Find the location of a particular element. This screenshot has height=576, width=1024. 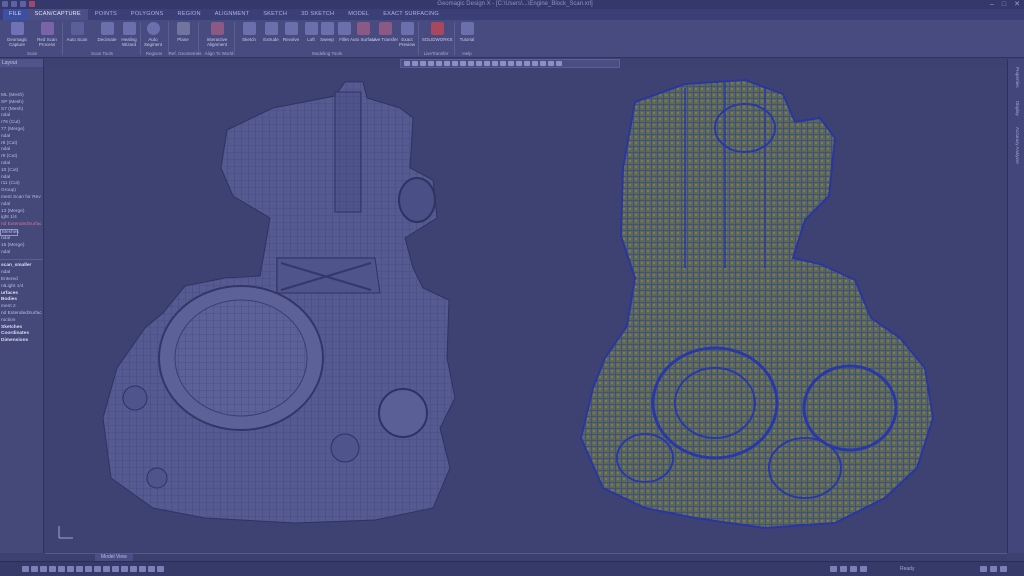

tree-item: 10 (Cut) is located at coordinates (21, 171).